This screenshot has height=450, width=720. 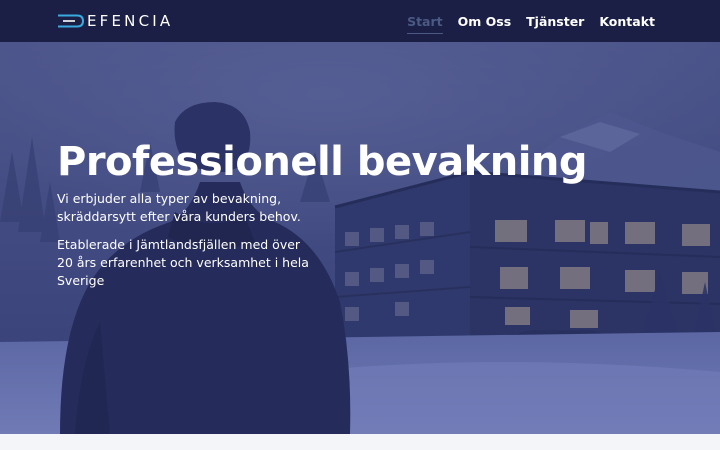 I want to click on logo-d-icon, so click(x=71, y=21).